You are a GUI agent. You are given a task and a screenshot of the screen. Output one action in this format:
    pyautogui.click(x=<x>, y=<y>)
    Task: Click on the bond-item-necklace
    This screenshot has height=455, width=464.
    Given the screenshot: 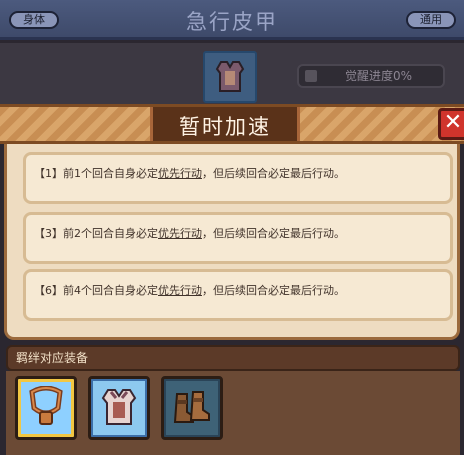 What is the action you would take?
    pyautogui.click(x=46, y=408)
    